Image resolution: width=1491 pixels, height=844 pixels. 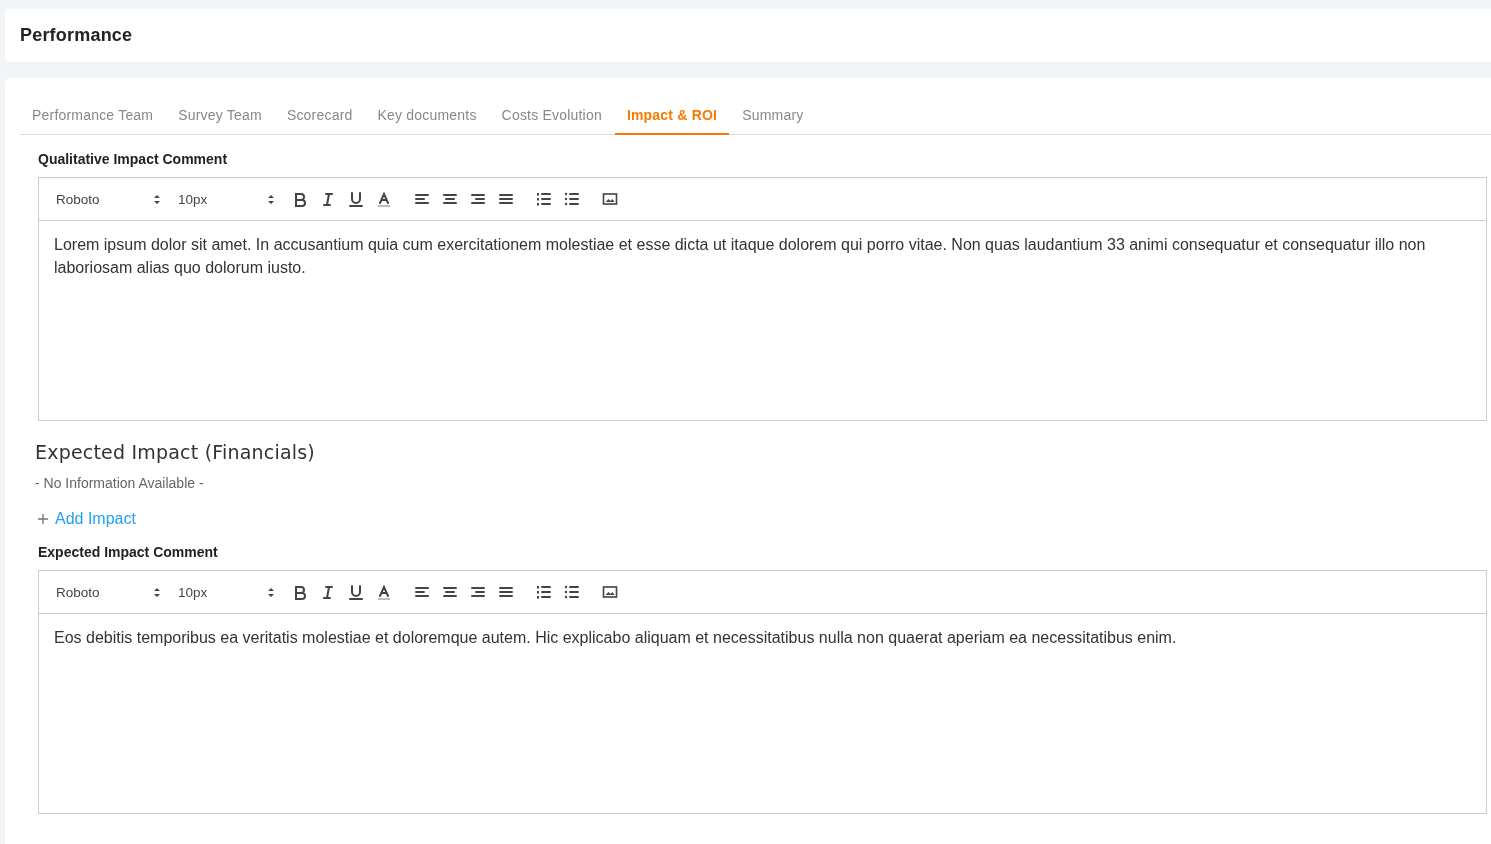 I want to click on field-label: Qualitative Impact Comment, so click(x=133, y=159).